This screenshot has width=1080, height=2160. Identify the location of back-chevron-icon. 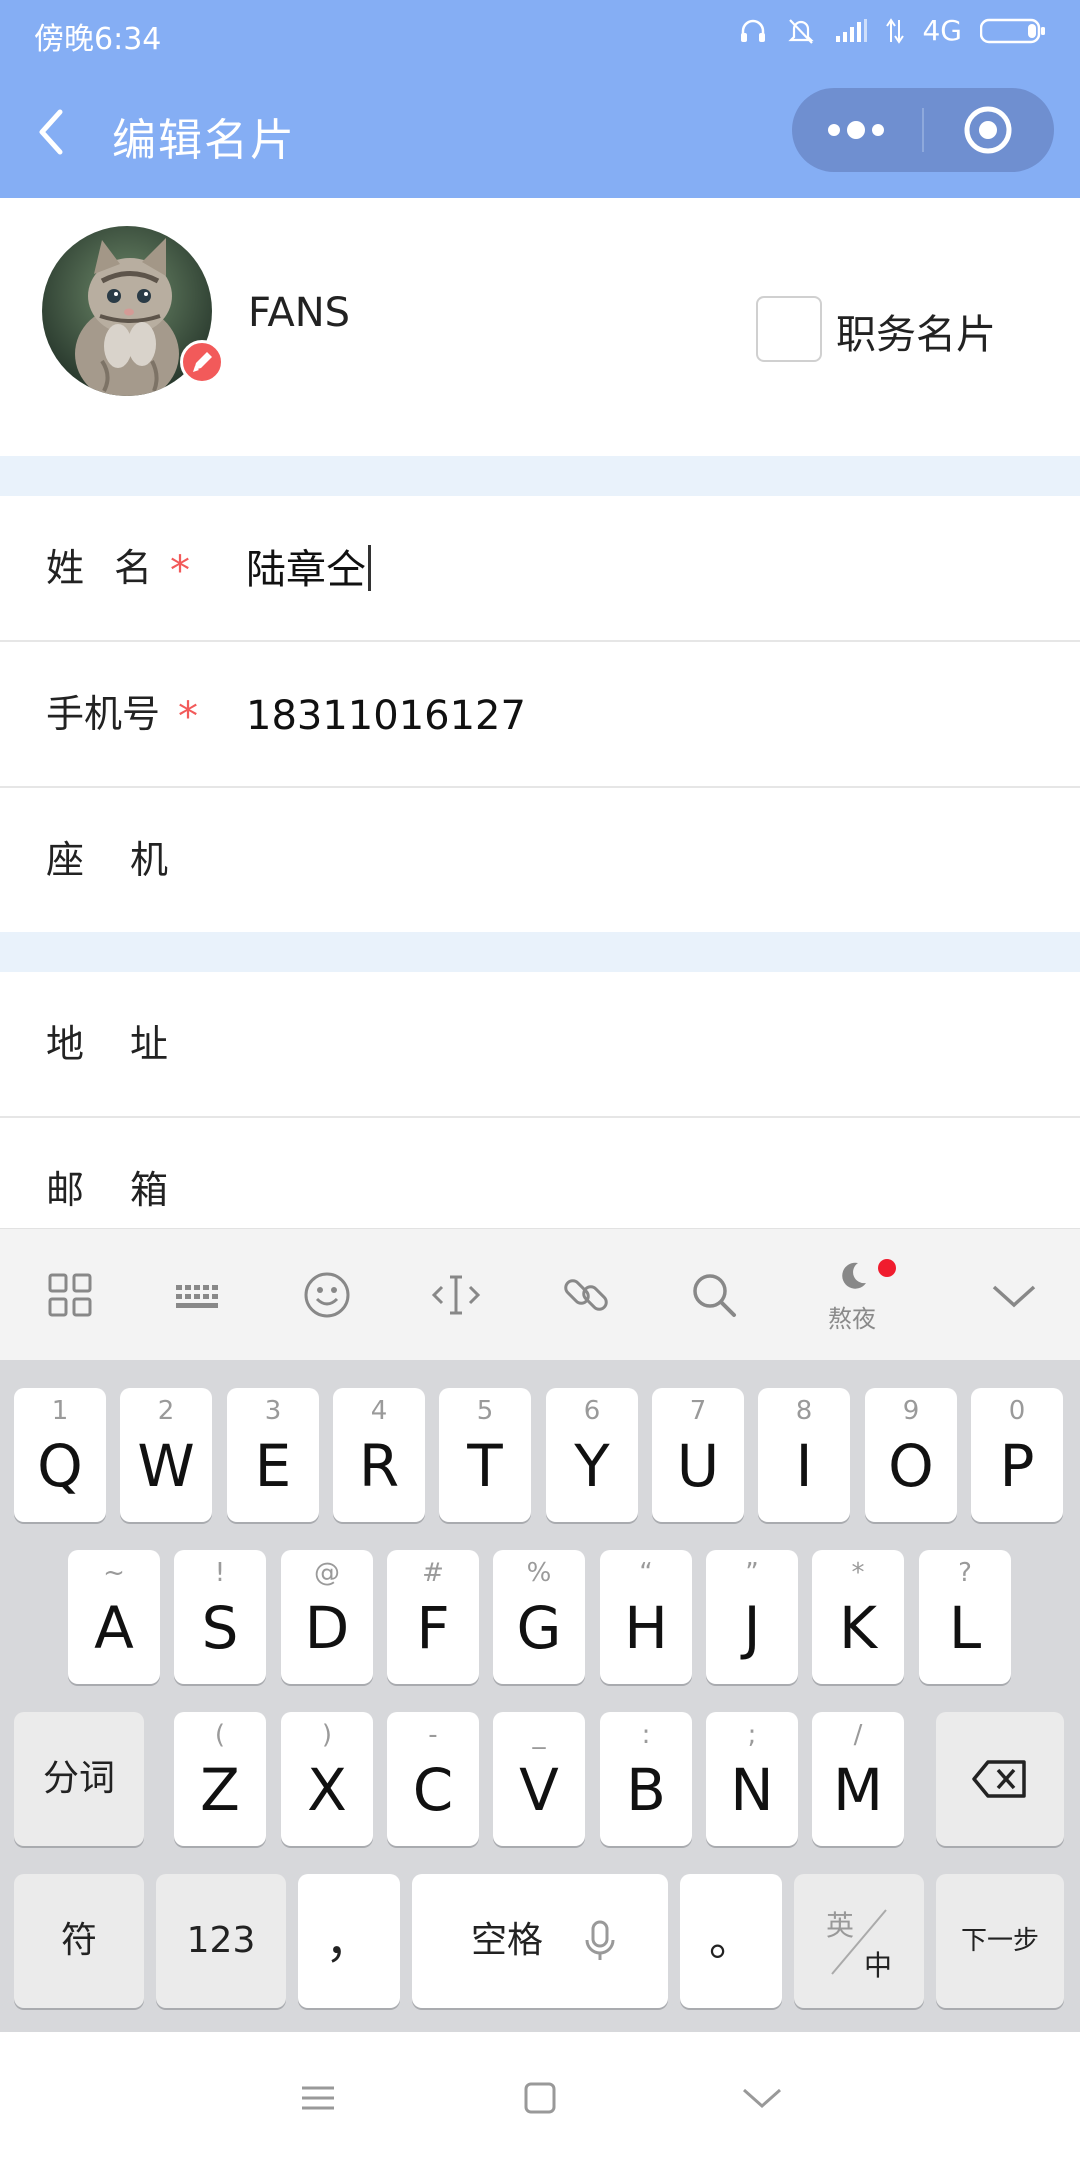
(762, 2098).